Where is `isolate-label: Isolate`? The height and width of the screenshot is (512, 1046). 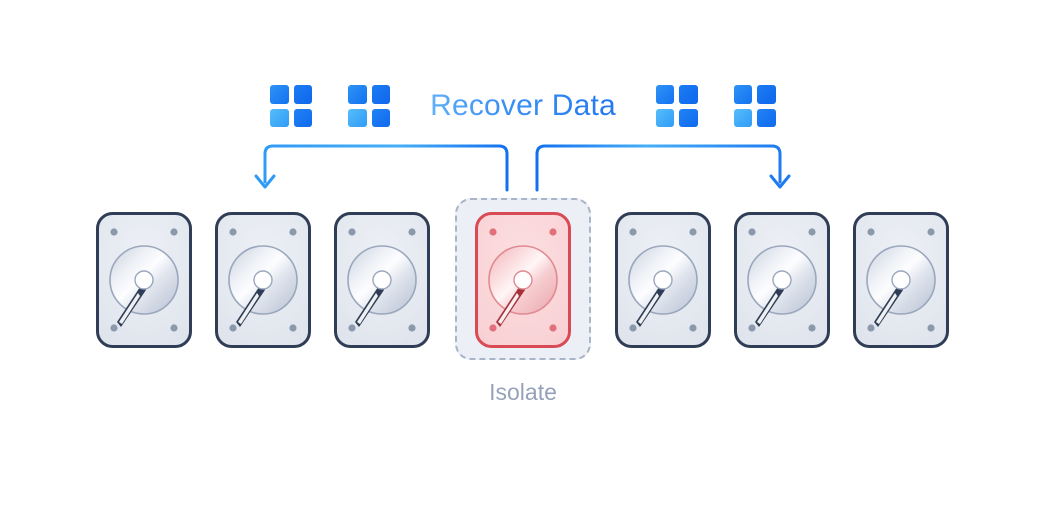
isolate-label: Isolate is located at coordinates (523, 392).